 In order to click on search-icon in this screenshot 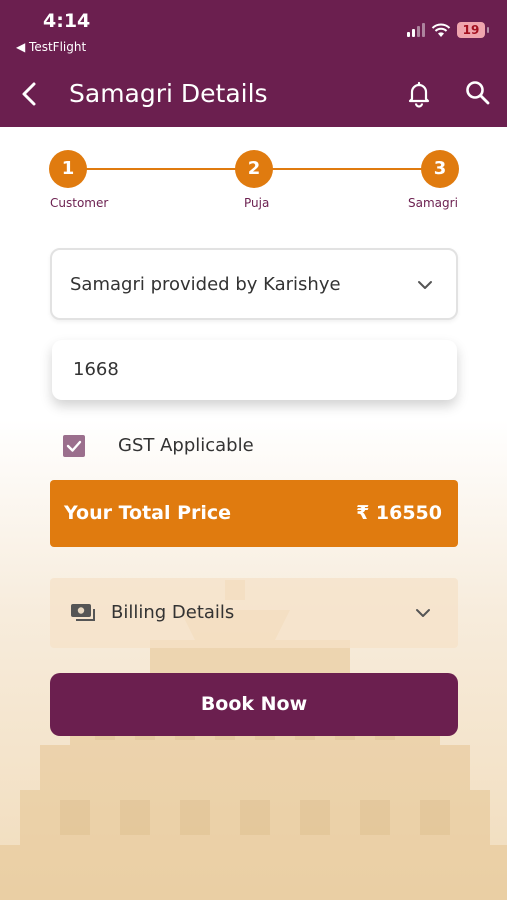, I will do `click(478, 93)`.